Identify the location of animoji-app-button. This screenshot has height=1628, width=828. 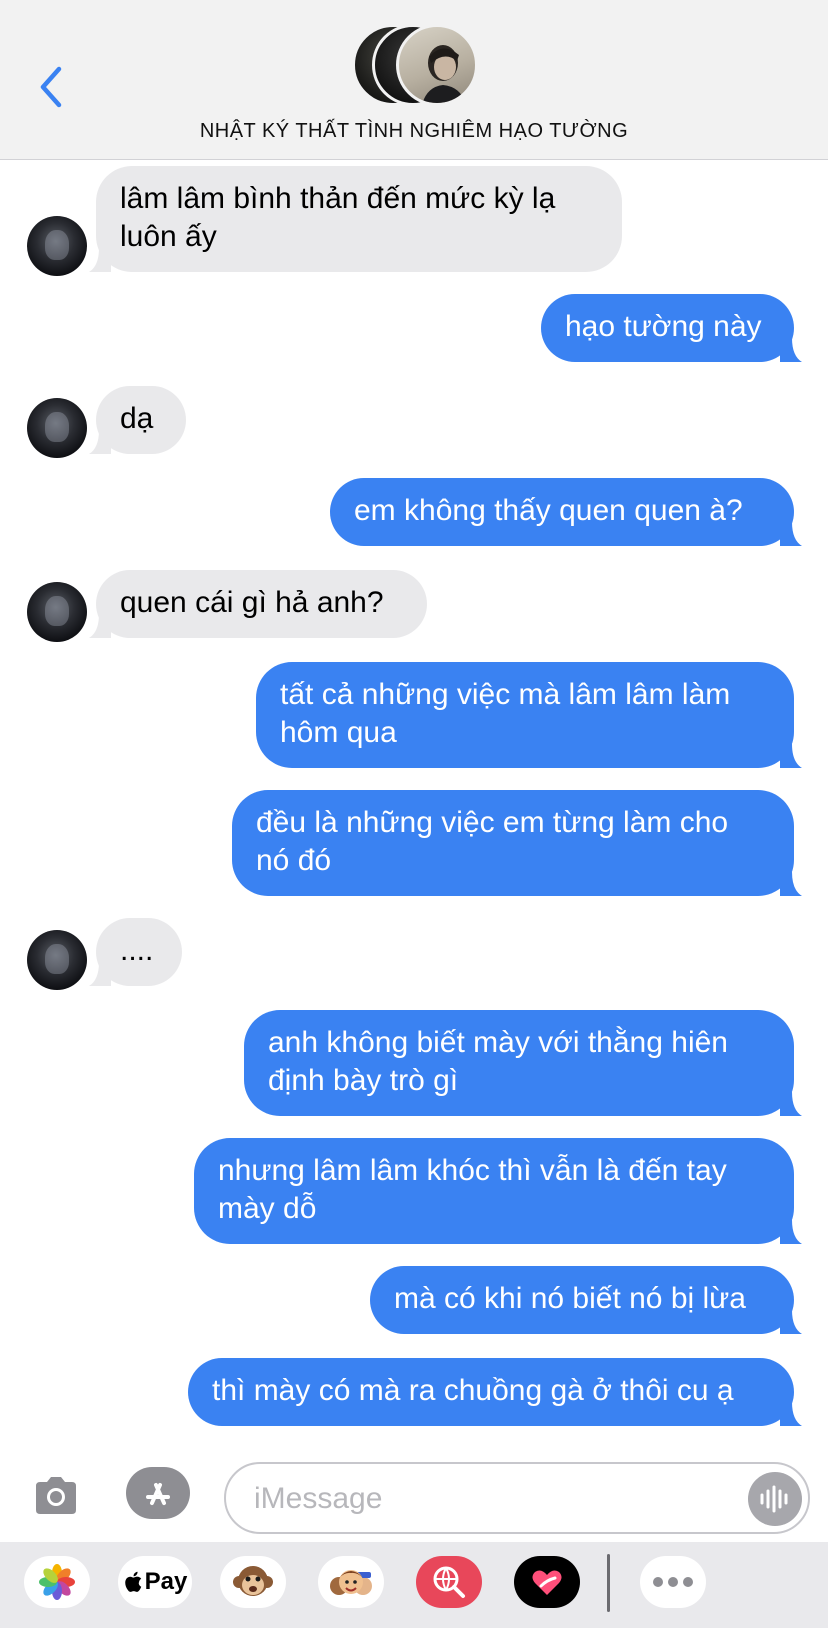
(253, 1582).